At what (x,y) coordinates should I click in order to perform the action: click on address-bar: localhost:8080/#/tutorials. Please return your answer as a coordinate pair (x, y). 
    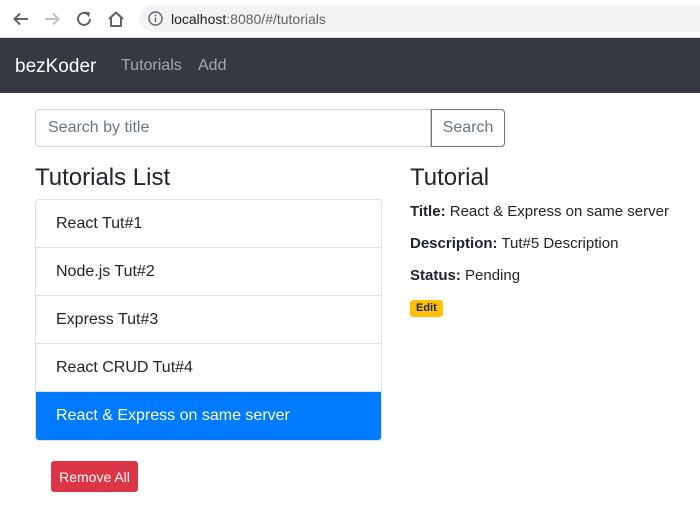
    Looking at the image, I should click on (419, 18).